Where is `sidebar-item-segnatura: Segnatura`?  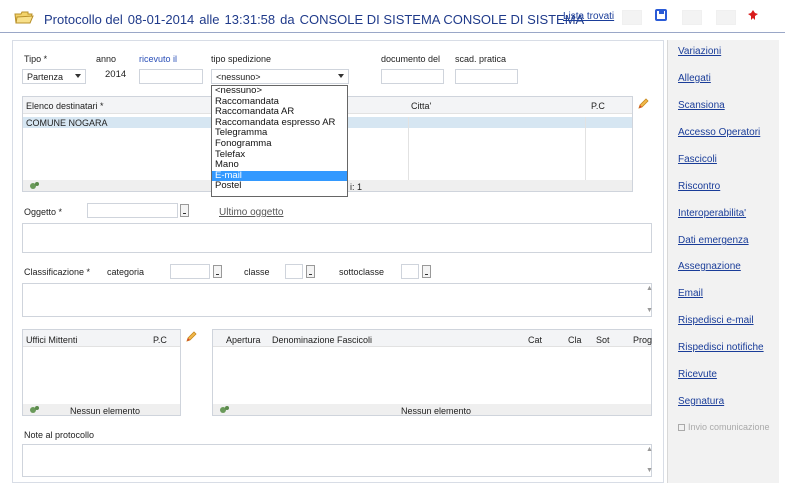
sidebar-item-segnatura: Segnatura is located at coordinates (701, 401).